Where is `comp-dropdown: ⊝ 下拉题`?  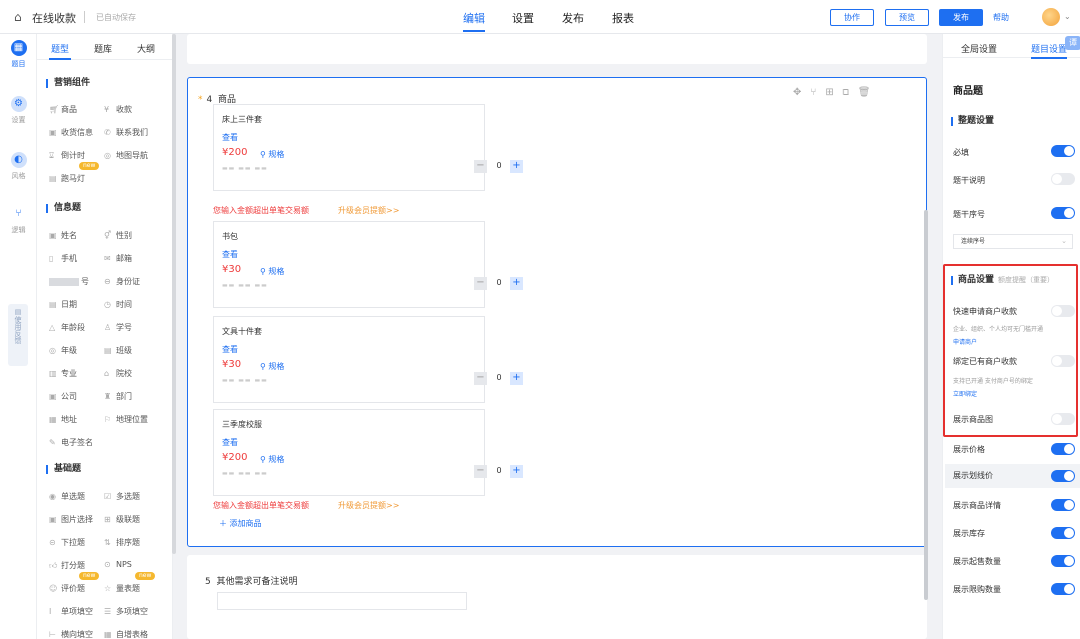
comp-dropdown: ⊝ 下拉题 is located at coordinates (67, 542).